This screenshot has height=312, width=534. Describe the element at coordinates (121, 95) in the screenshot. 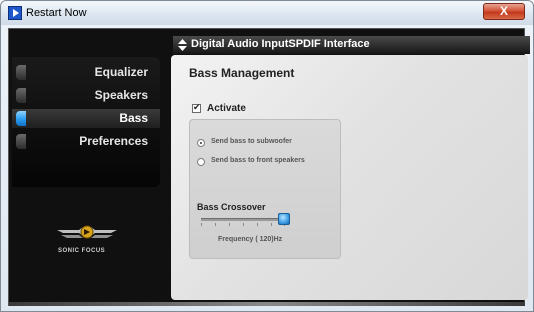

I see `nav-item-label: Speakers` at that location.